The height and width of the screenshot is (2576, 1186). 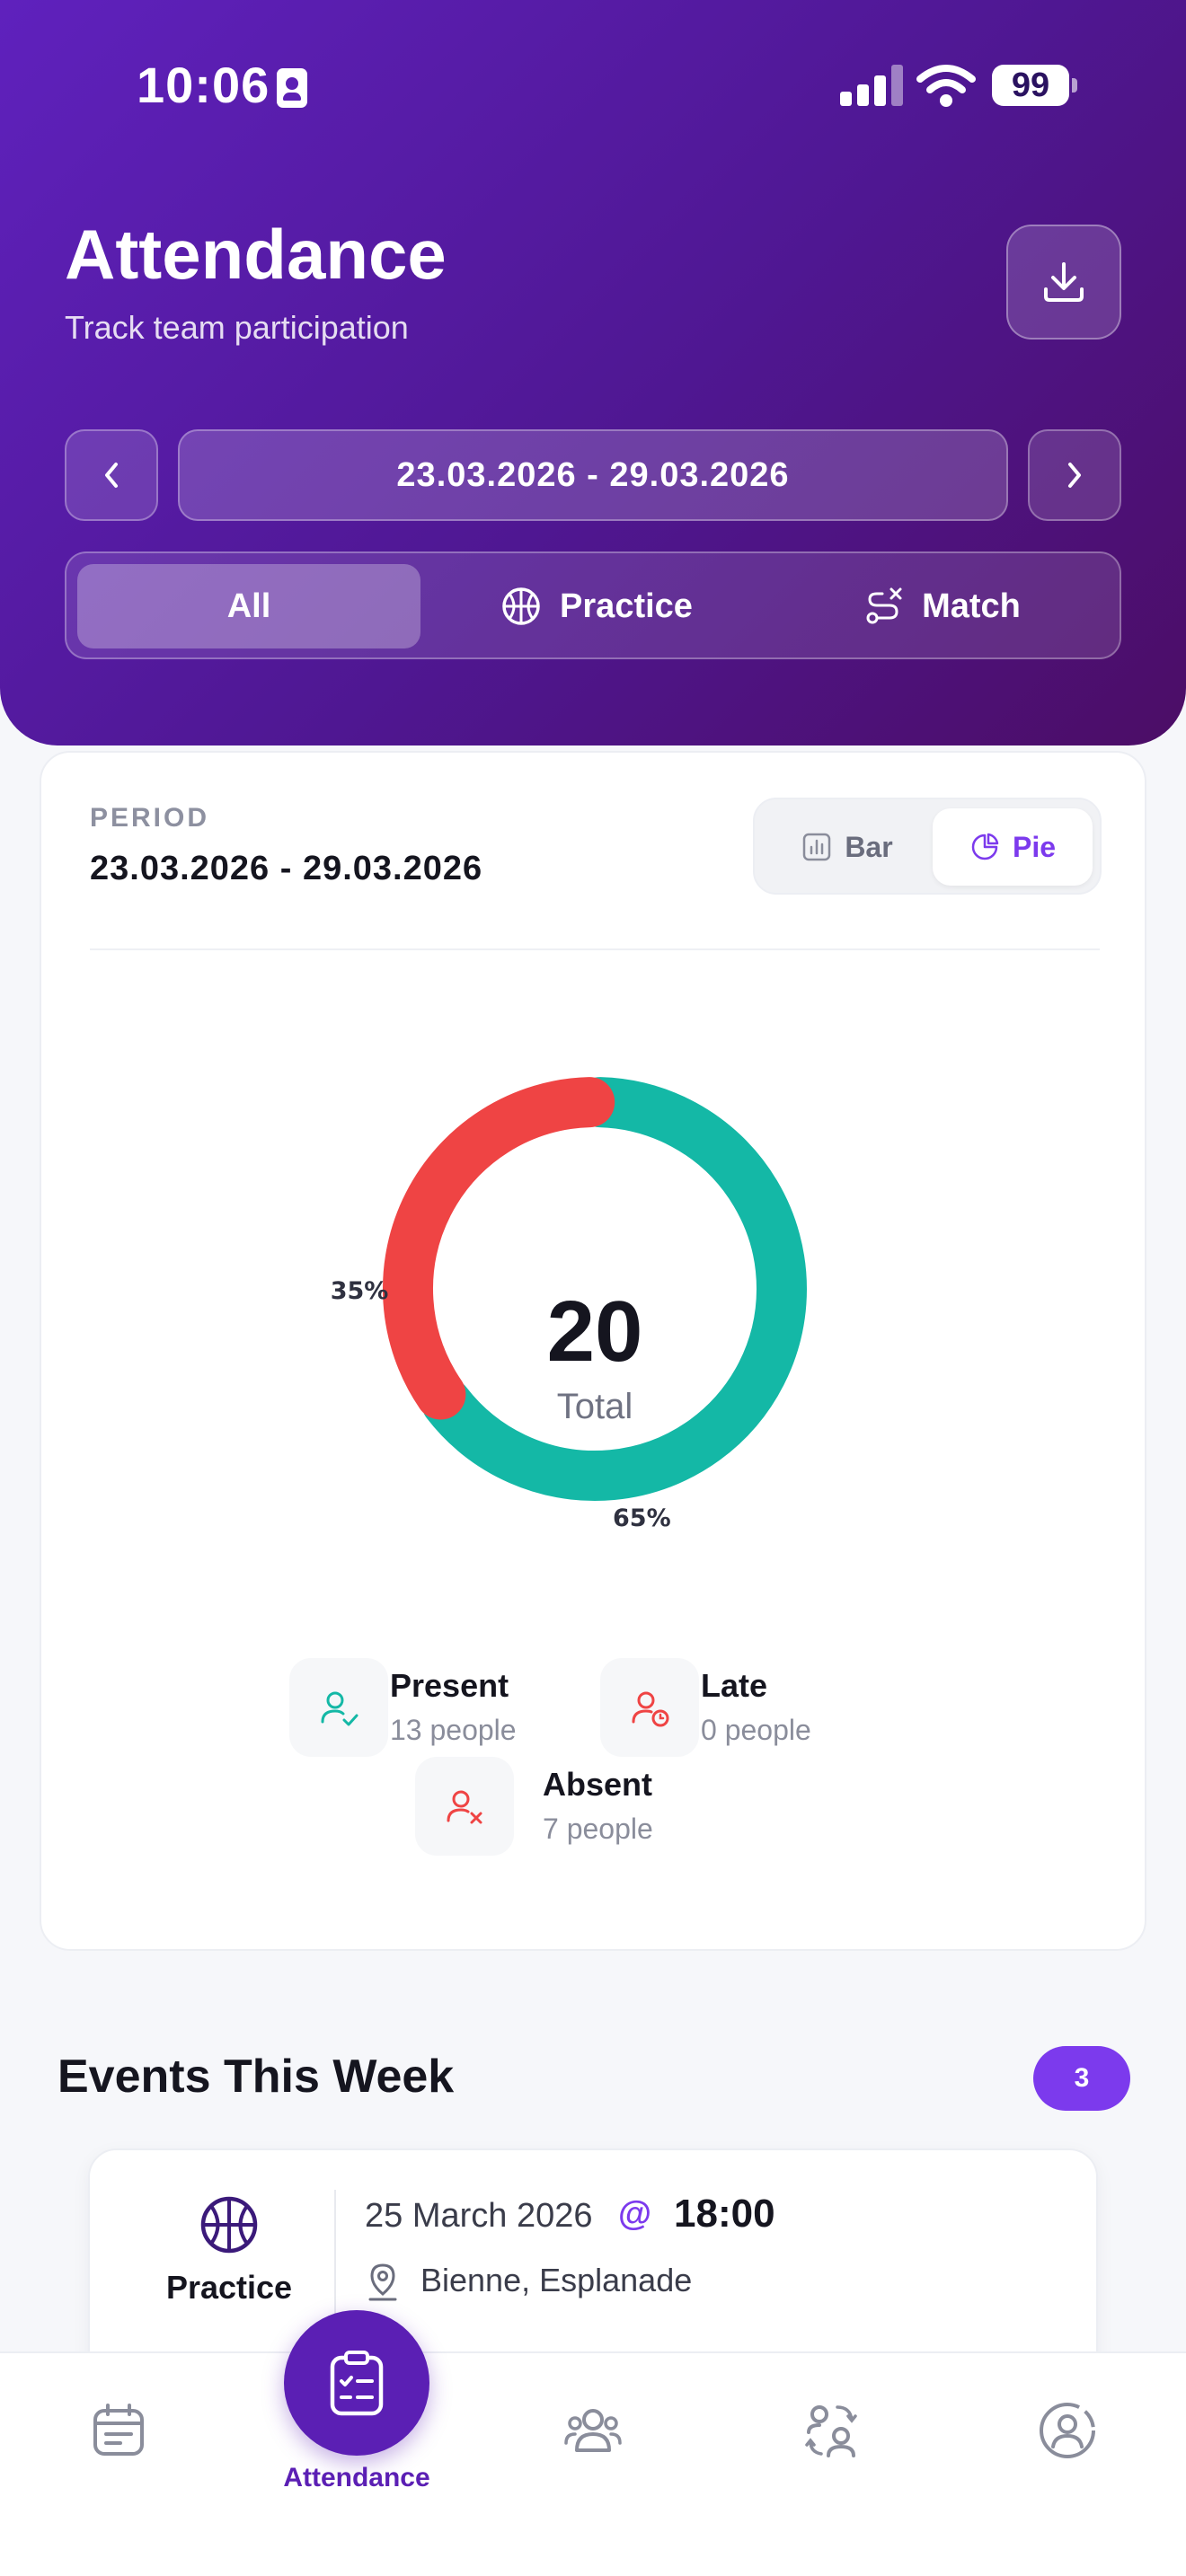 I want to click on download-icon, so click(x=1064, y=282).